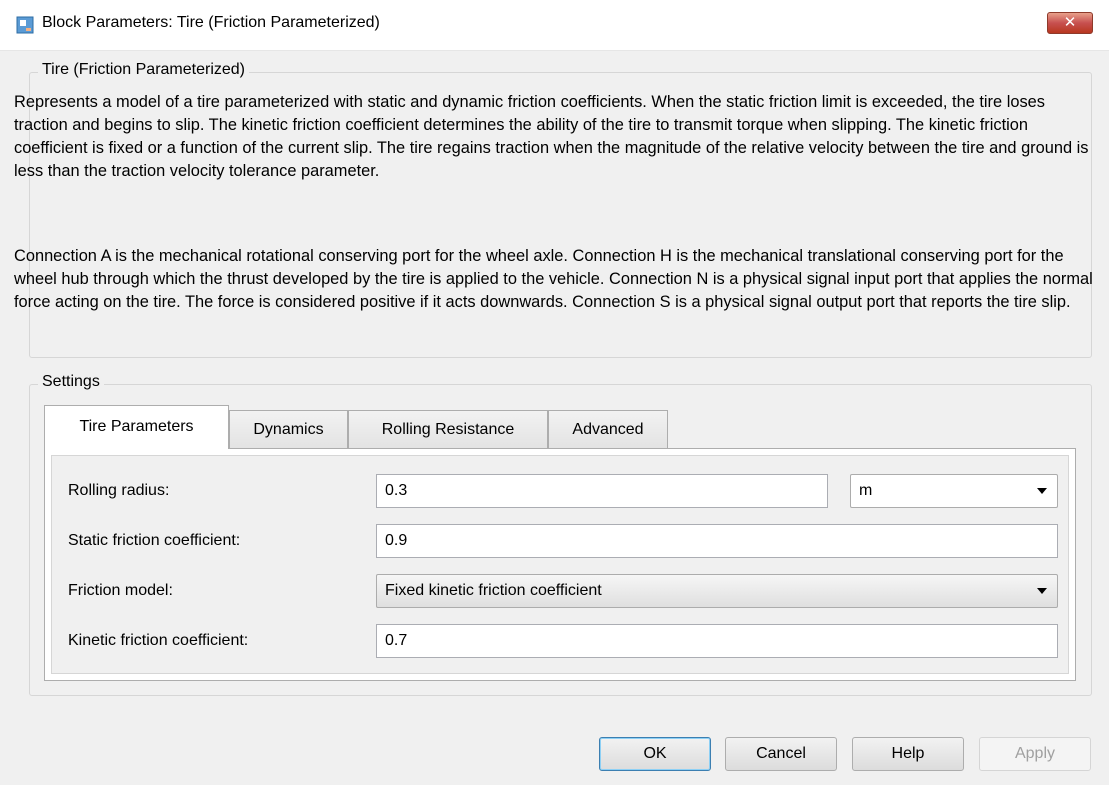 The width and height of the screenshot is (1109, 785). I want to click on tab-label: Rolling Resistance, so click(448, 429).